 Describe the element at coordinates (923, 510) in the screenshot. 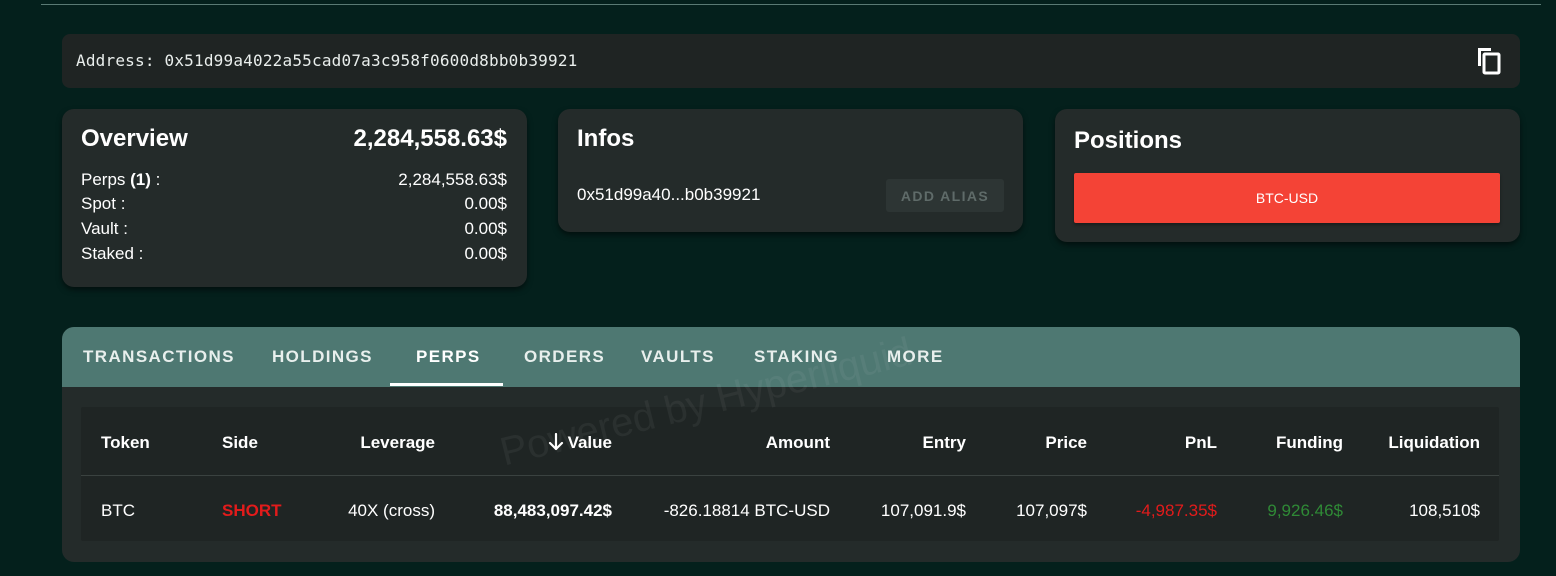

I see `cell-entry: 107,091.9$` at that location.